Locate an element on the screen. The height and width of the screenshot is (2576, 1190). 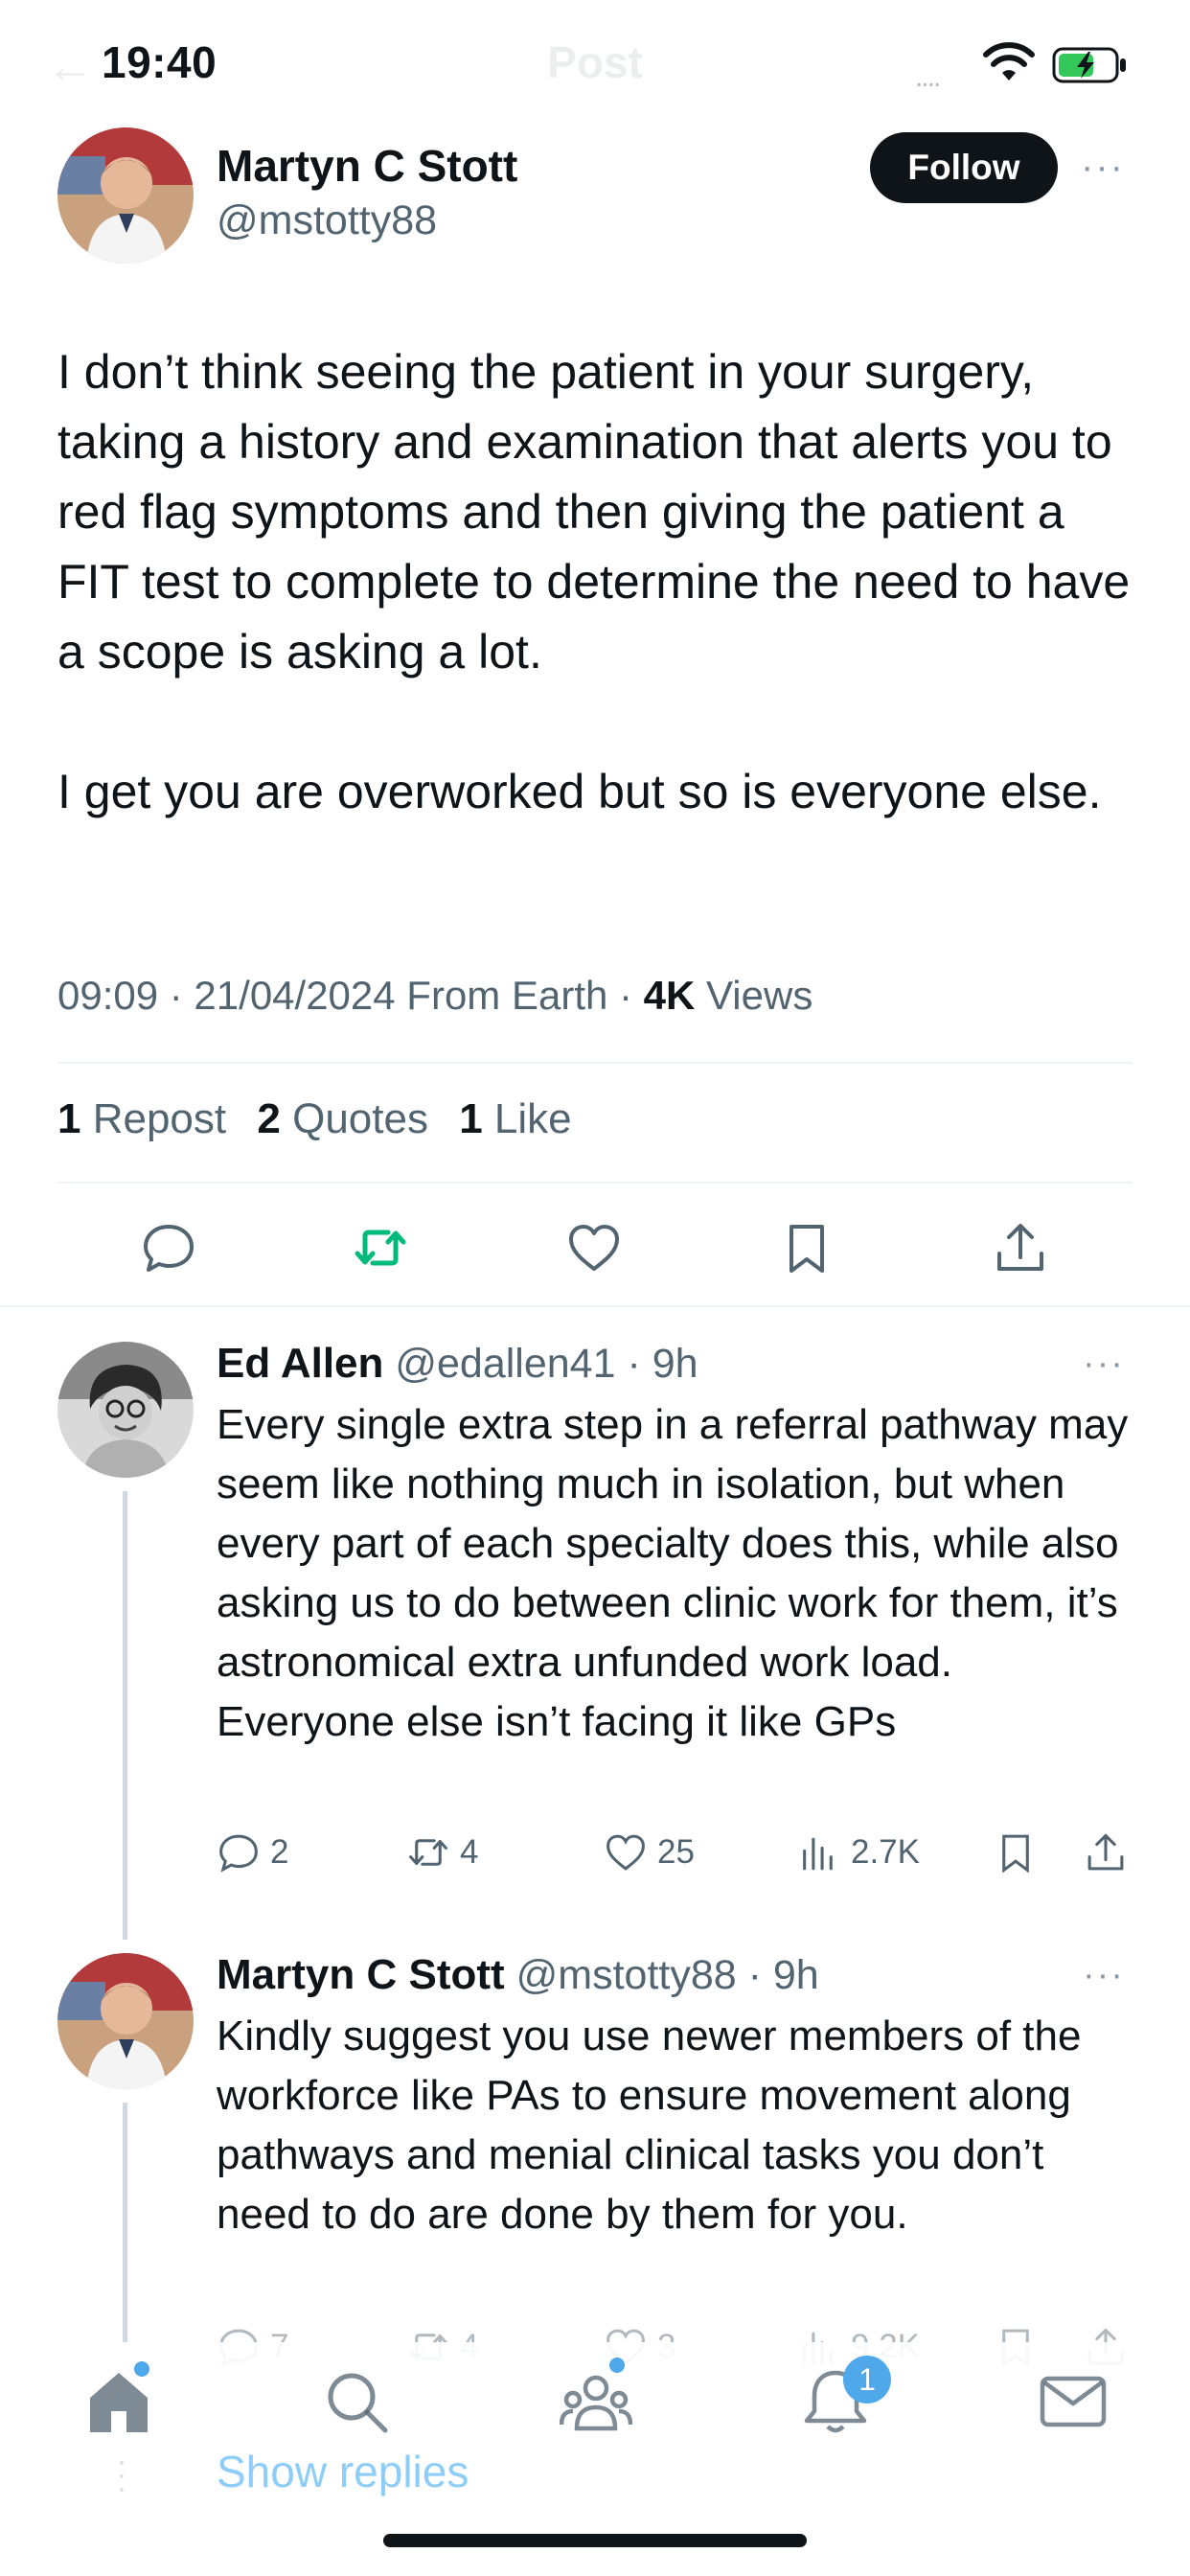
quotes-label: Quotes is located at coordinates (360, 1118).